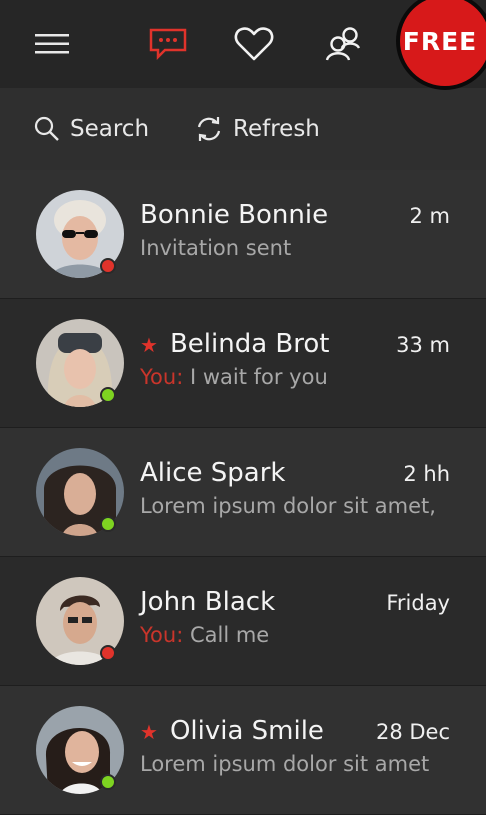  Describe the element at coordinates (52, 44) in the screenshot. I see `hamburger-menu-icon` at that location.